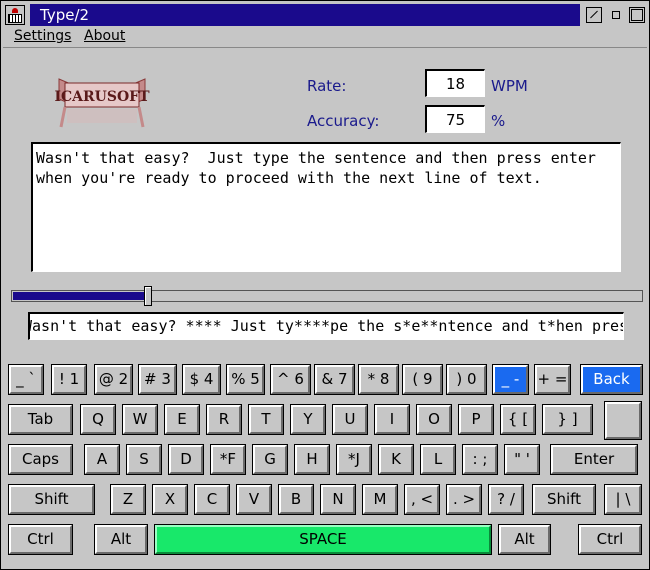 The image size is (650, 570). What do you see at coordinates (434, 419) in the screenshot?
I see `key-o-row2-9: O` at bounding box center [434, 419].